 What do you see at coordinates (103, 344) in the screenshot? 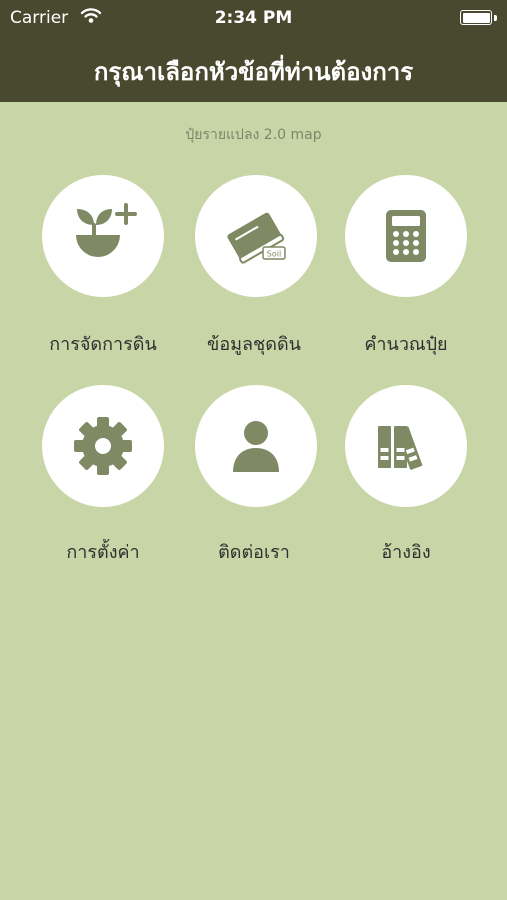
I see `menu-label: การจัดการดิน` at bounding box center [103, 344].